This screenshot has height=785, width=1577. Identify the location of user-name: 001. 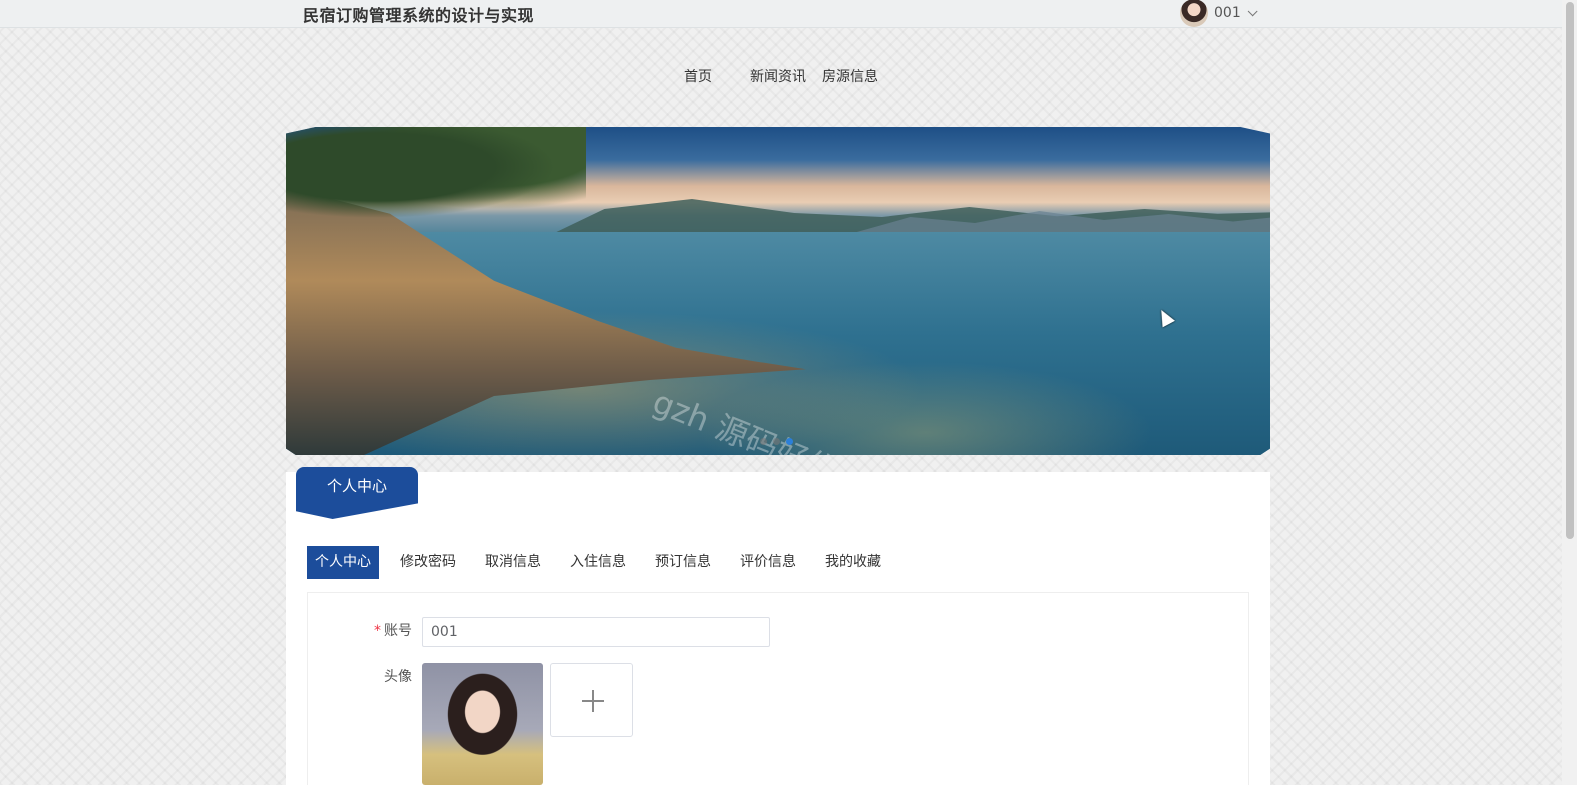
(1227, 13).